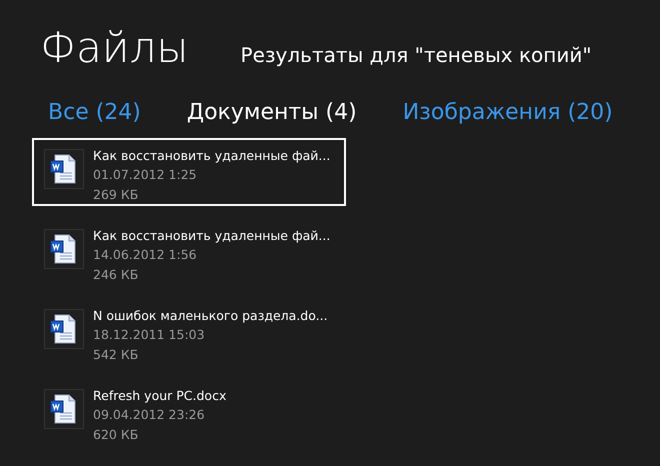  I want to click on file-date: 01.07.2012 1:25, so click(145, 175).